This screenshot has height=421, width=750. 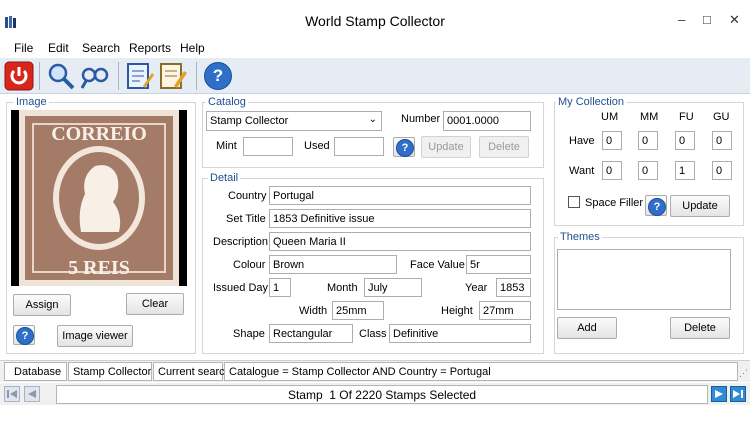 I want to click on stamp-top-text: CORREIO, so click(x=99, y=134).